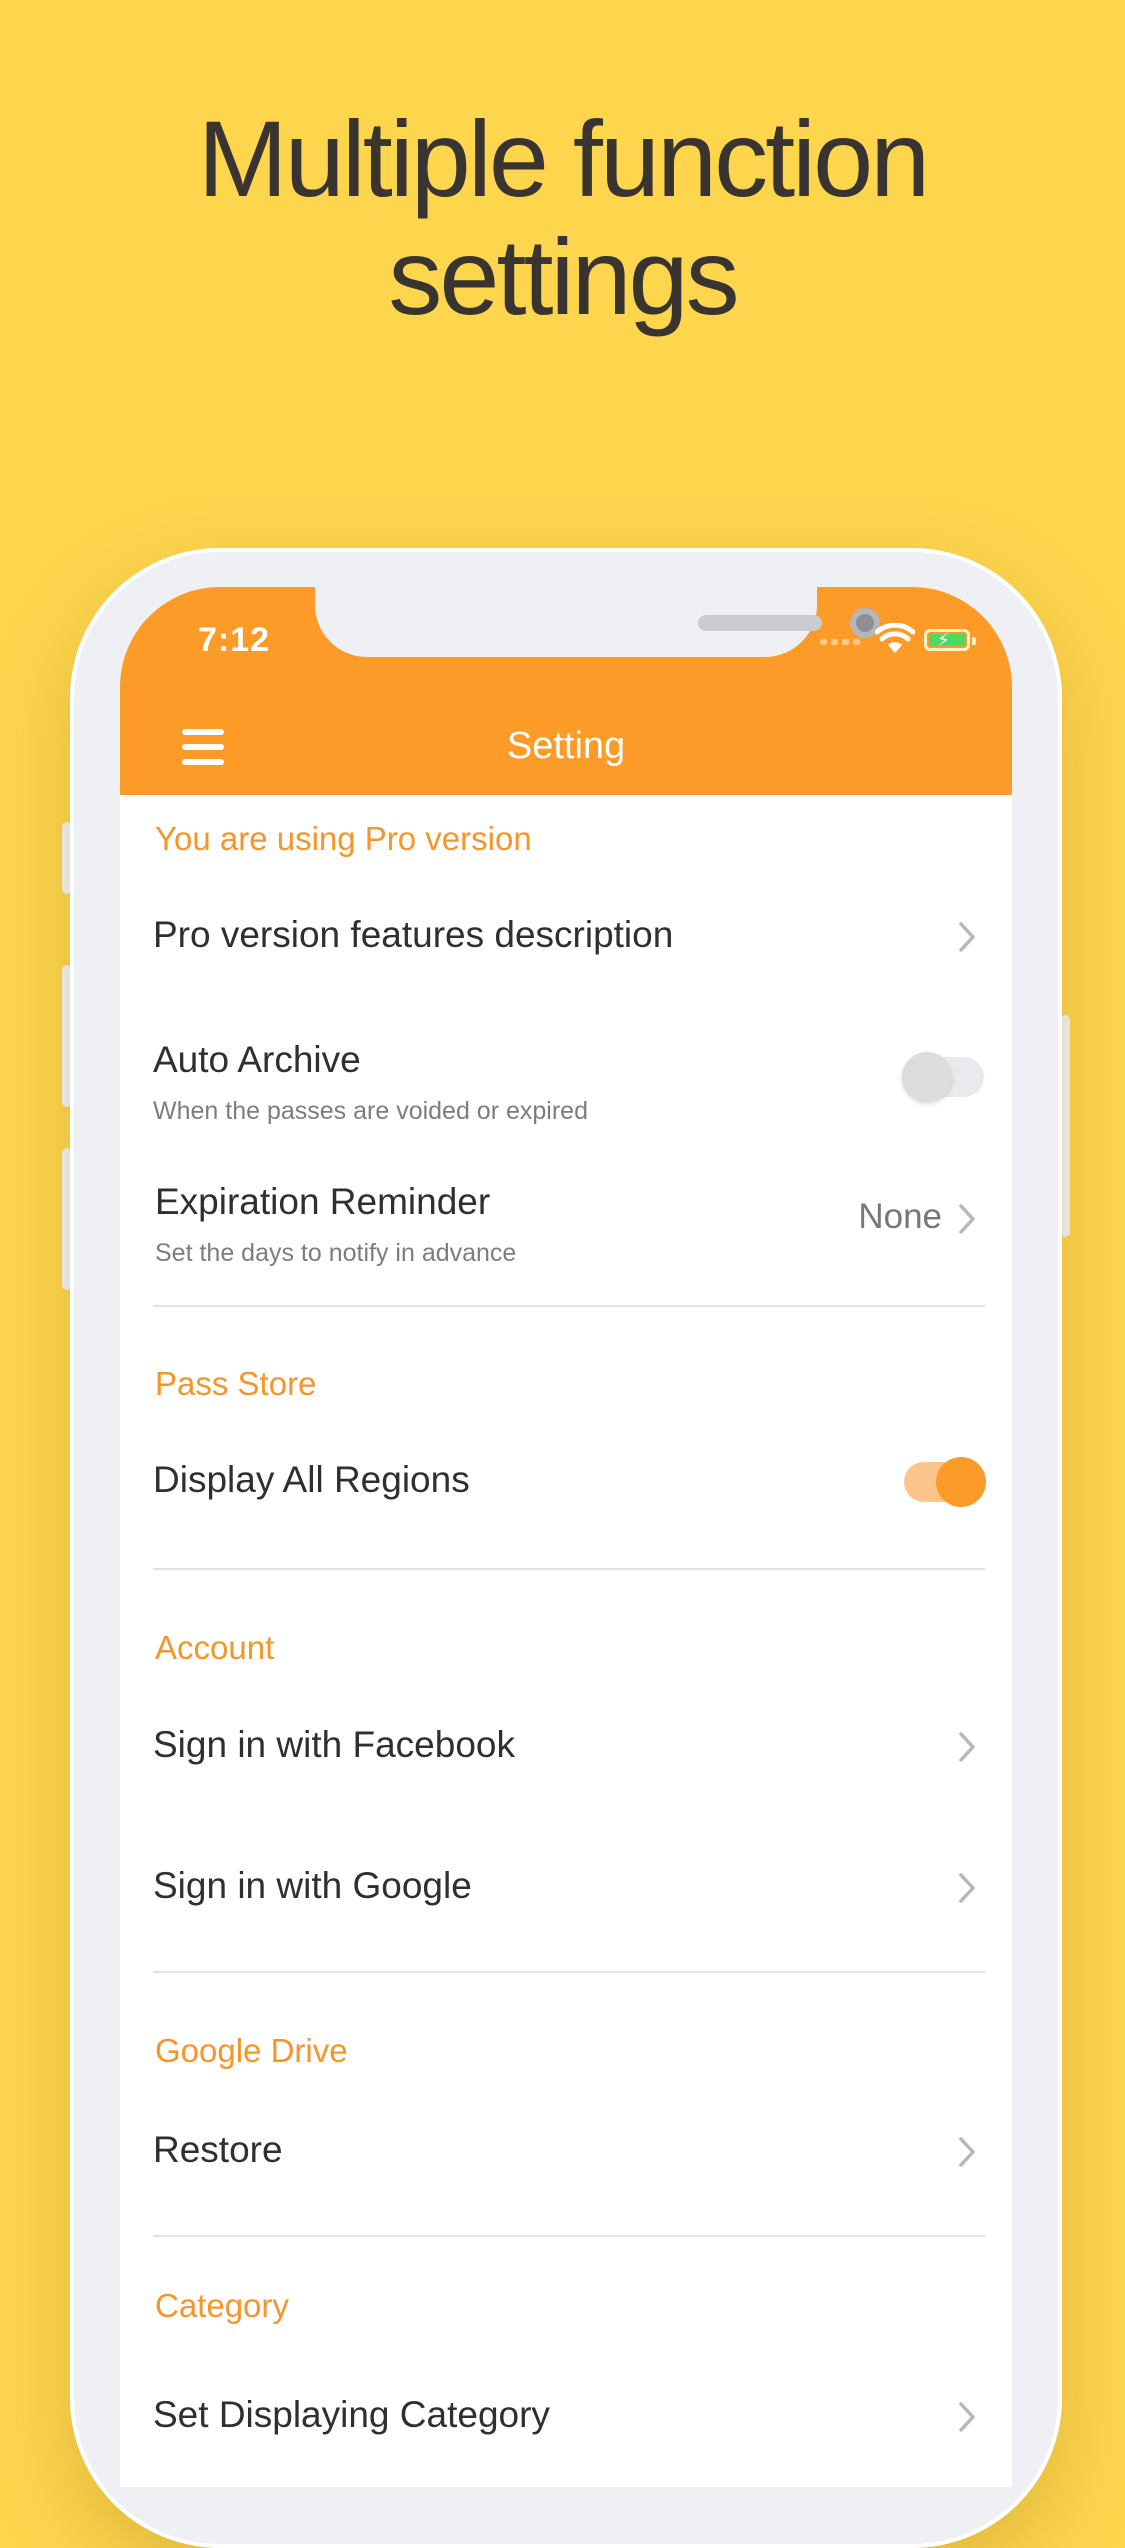 This screenshot has width=1125, height=2548. Describe the element at coordinates (236, 1383) in the screenshot. I see `section-header-pass-store: Pass Store` at that location.